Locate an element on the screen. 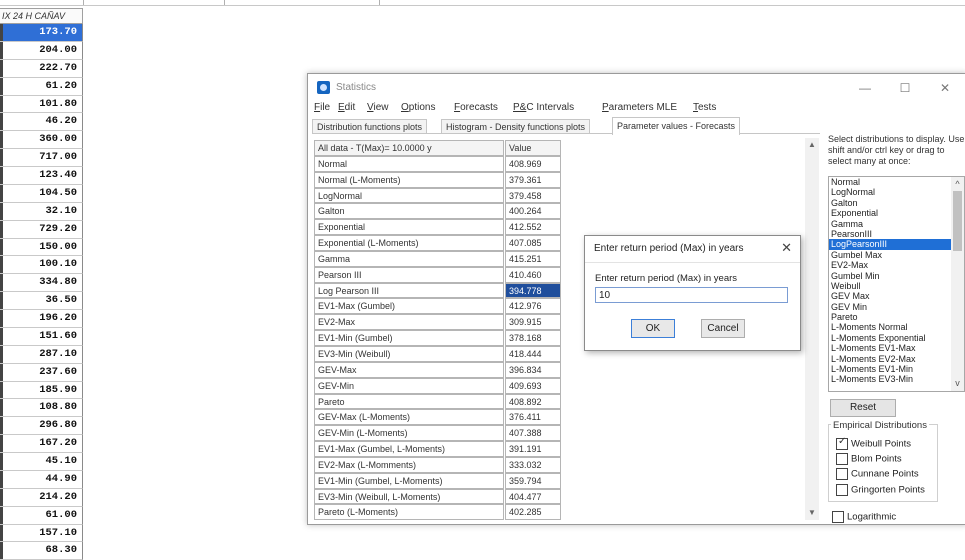  sheet-cell: 61.00 is located at coordinates (41, 515).